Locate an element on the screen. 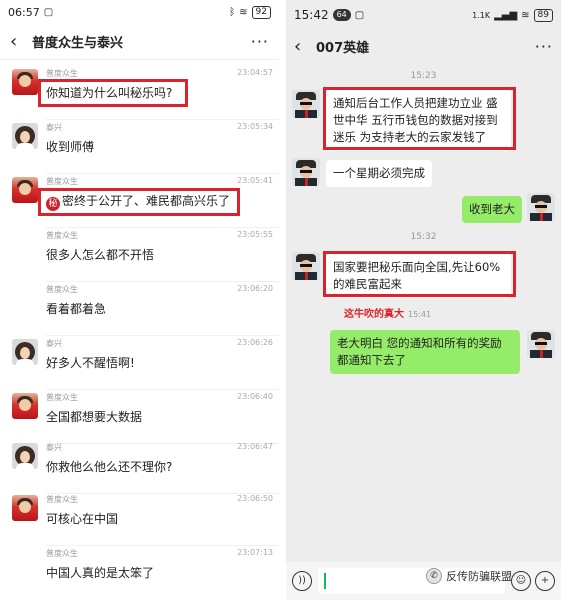  list-item: 普度众生 23:06:20 看着都着急 is located at coordinates (139, 309).